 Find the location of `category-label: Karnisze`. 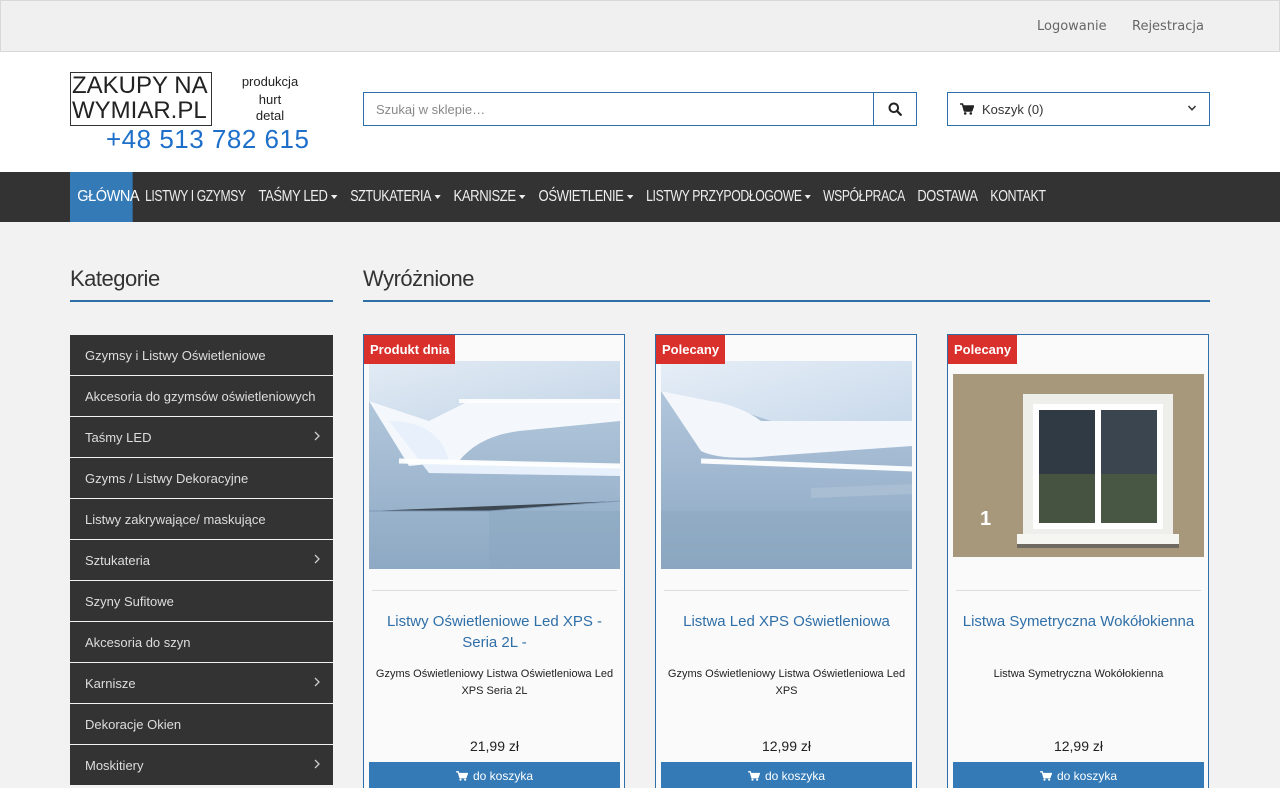

category-label: Karnisze is located at coordinates (110, 683).